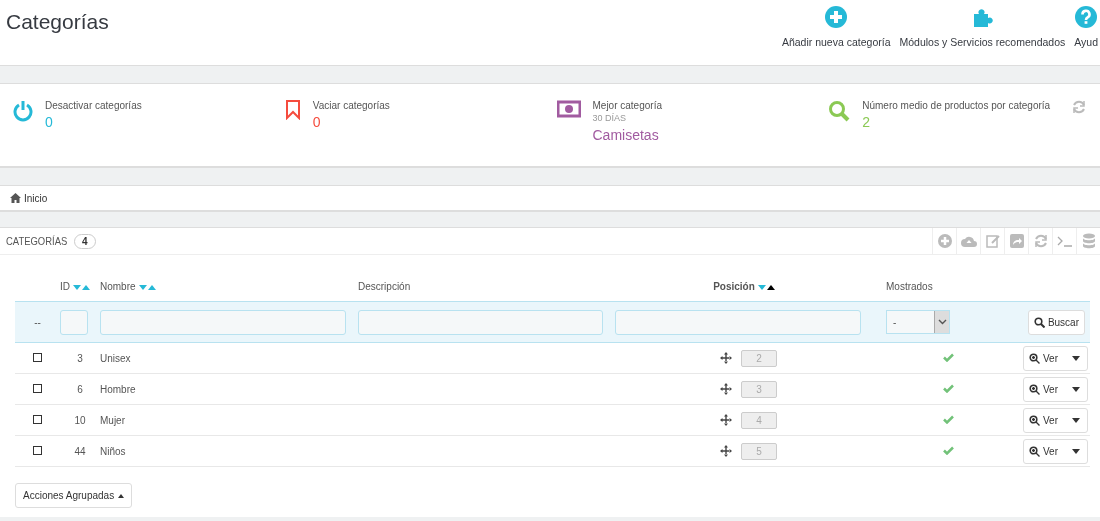  Describe the element at coordinates (384, 286) in the screenshot. I see `column-header: Descripción` at that location.